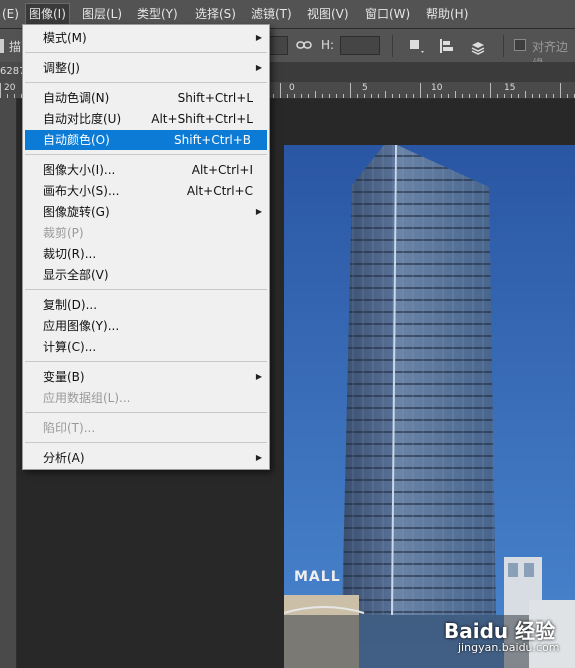 The width and height of the screenshot is (575, 668). I want to click on path-operations-icon, so click(416, 47).